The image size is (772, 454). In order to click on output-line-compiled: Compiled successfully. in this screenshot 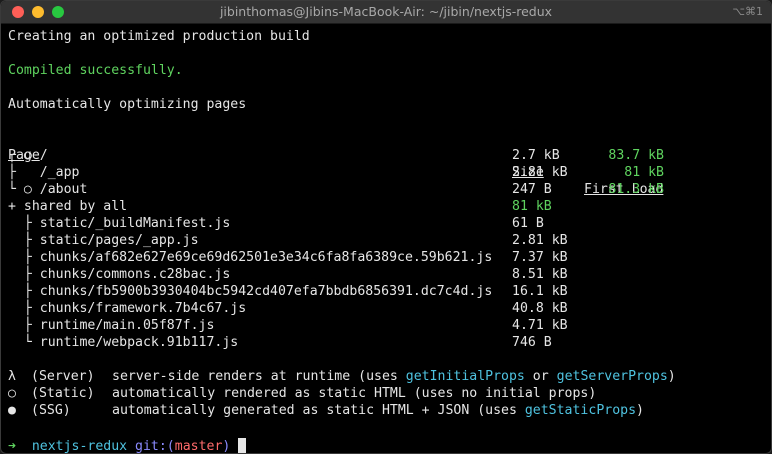, I will do `click(95, 70)`.